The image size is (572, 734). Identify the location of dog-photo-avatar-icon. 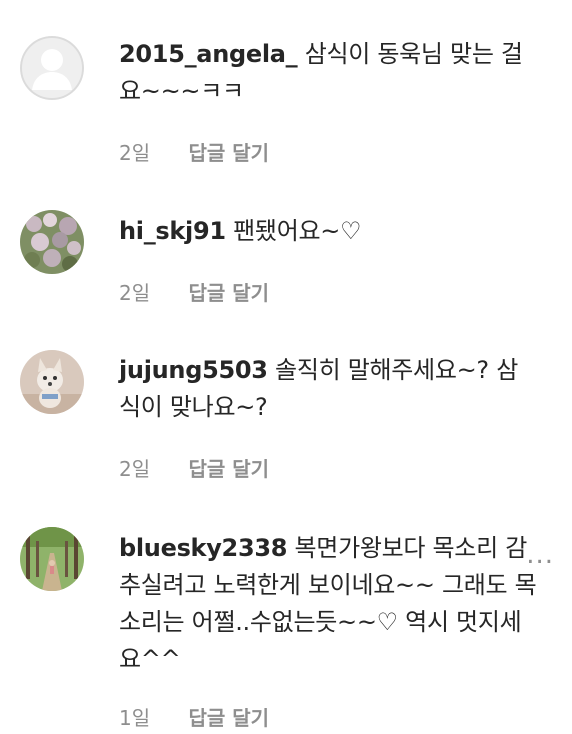
(52, 382).